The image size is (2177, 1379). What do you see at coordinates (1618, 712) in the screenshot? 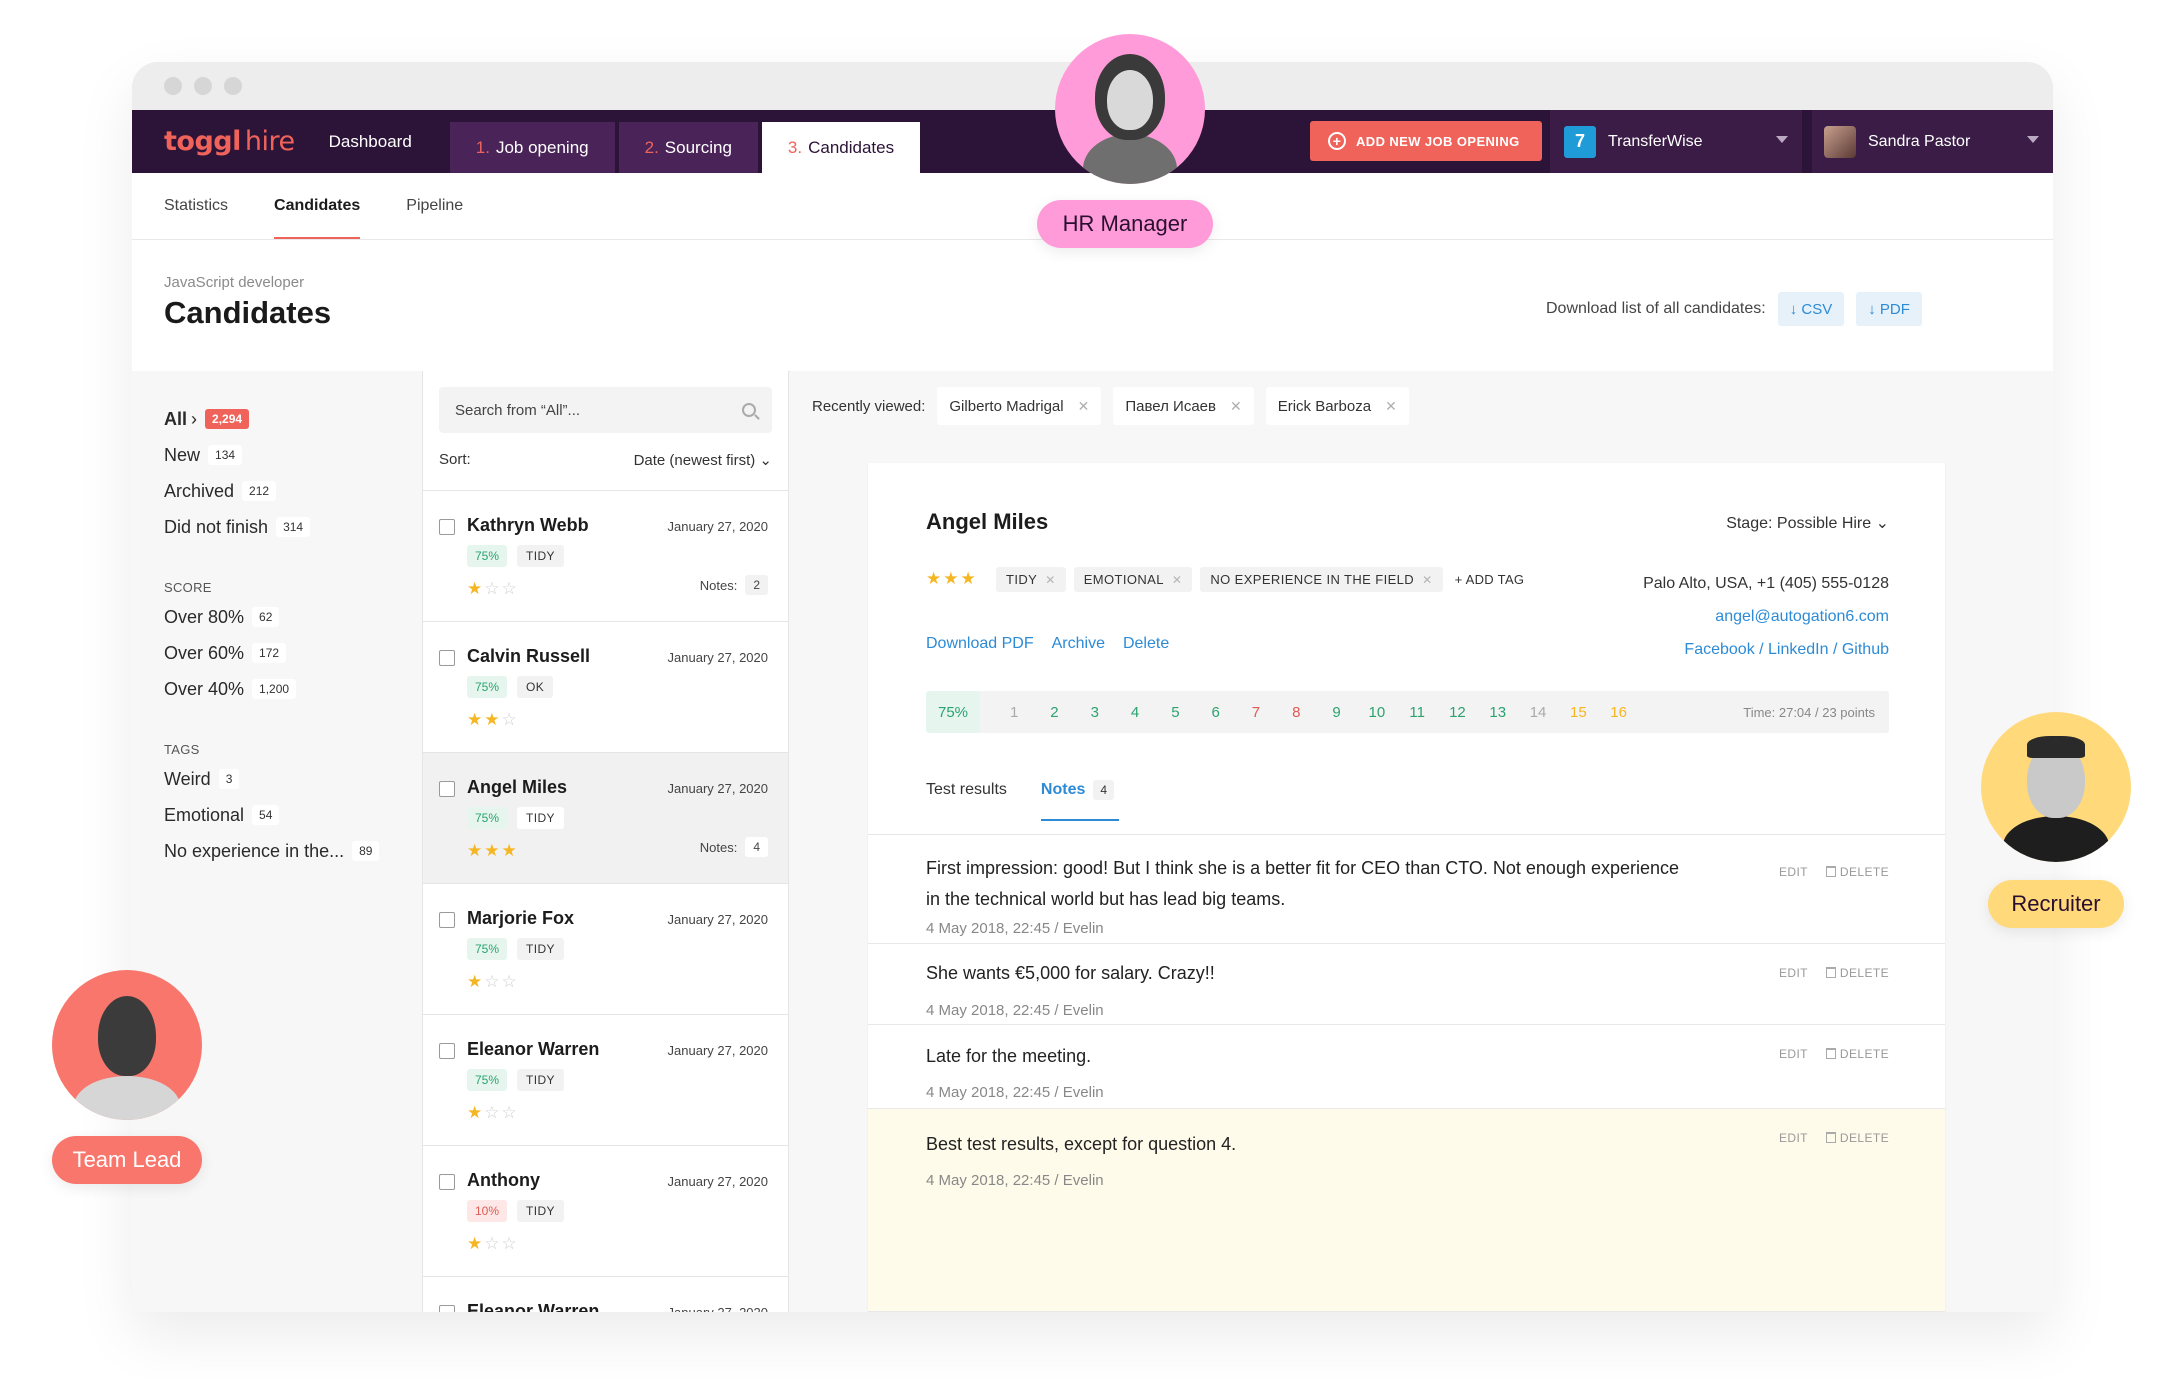
I see `question-result: 16` at bounding box center [1618, 712].